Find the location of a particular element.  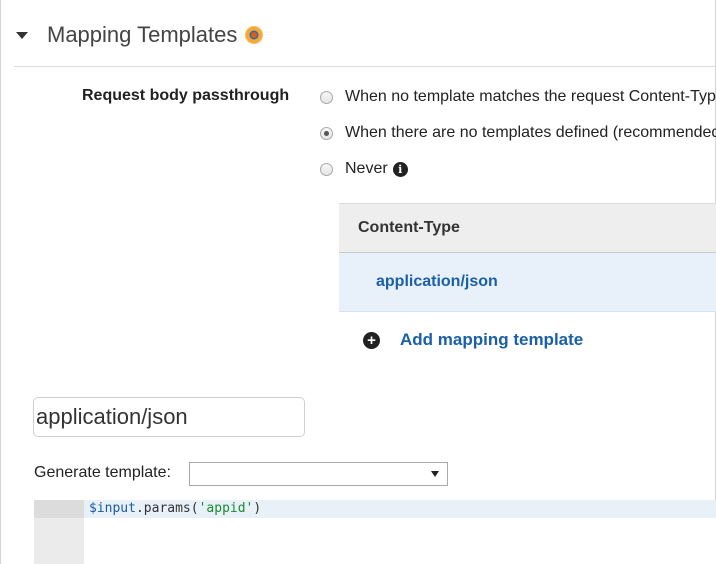

section-header-mapping-templates: Mapping Templates is located at coordinates (139, 35).